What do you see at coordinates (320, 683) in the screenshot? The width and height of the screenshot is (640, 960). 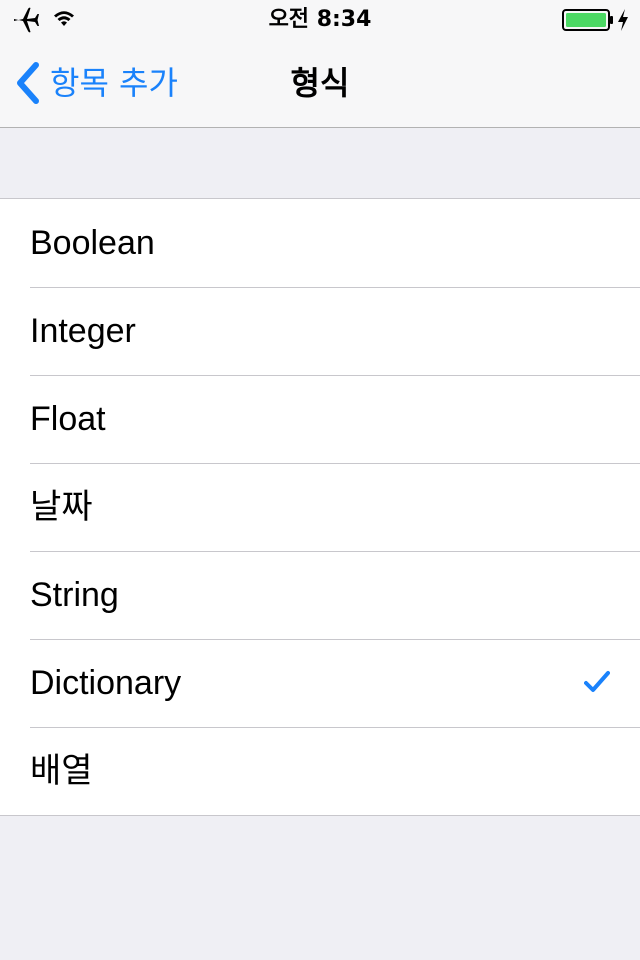 I see `list-item-dictionary: Dictionary` at bounding box center [320, 683].